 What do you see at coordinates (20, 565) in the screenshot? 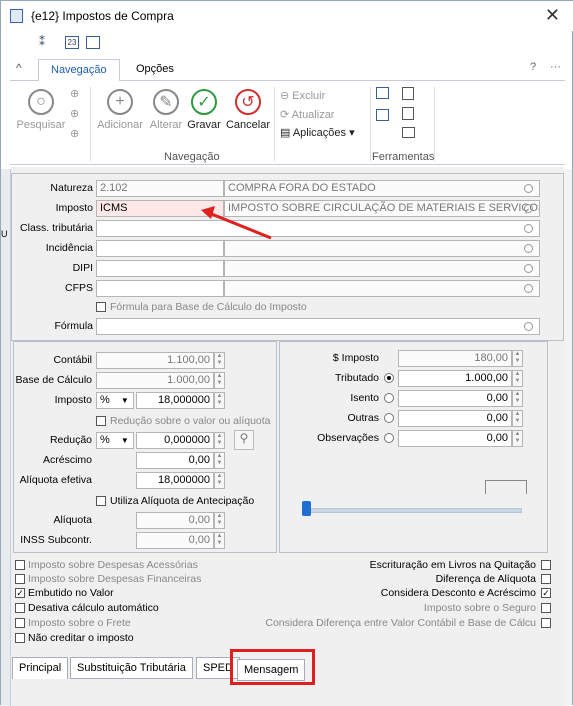
I see `check-despesas-acessorias` at bounding box center [20, 565].